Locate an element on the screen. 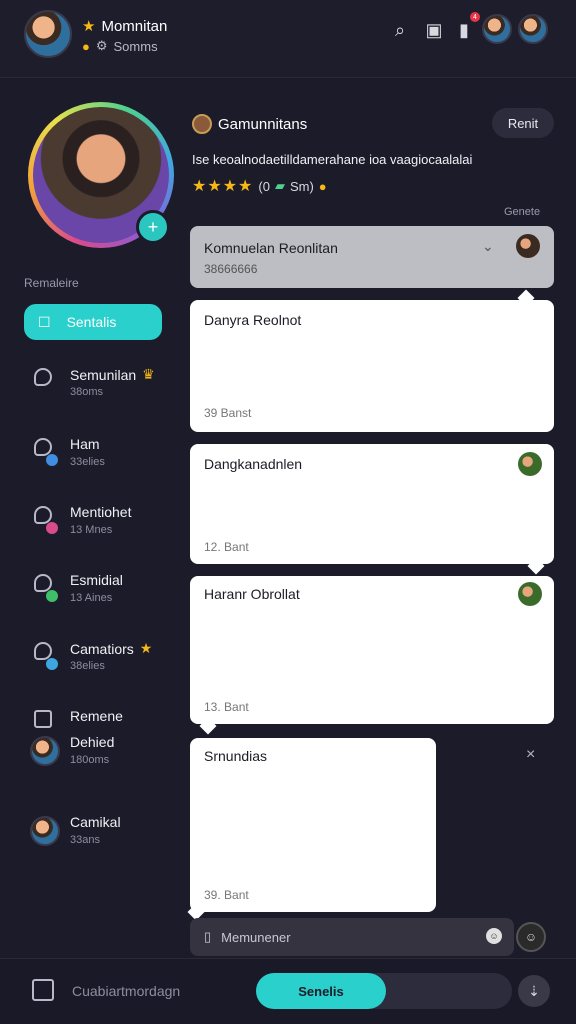  compose-placeholder: Memunener is located at coordinates (256, 937).